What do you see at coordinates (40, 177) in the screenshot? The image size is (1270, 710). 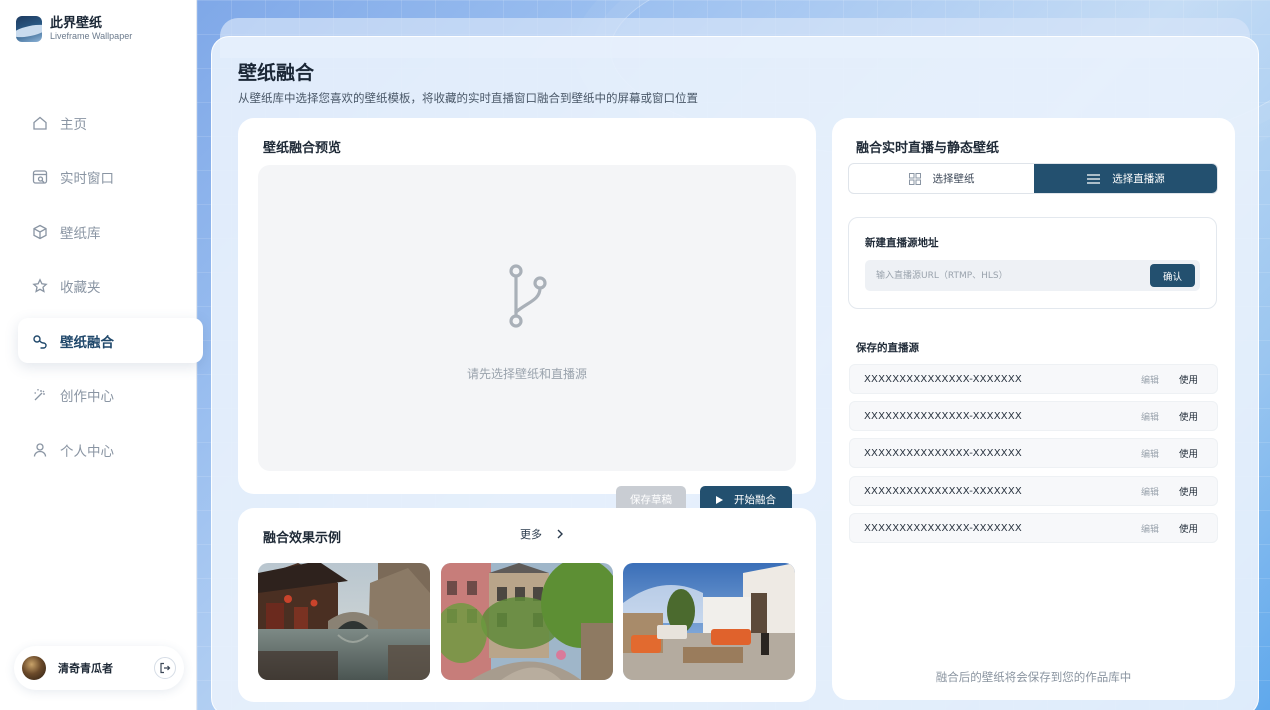 I see `live-window-icon` at bounding box center [40, 177].